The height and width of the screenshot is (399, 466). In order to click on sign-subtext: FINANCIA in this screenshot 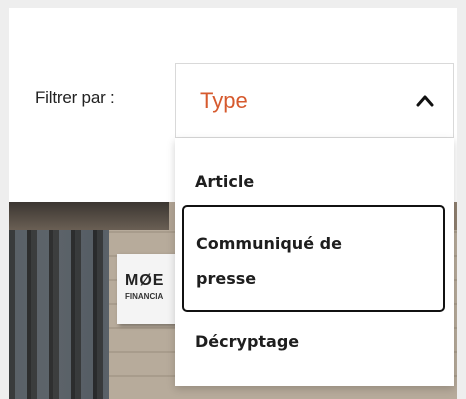, I will do `click(144, 296)`.